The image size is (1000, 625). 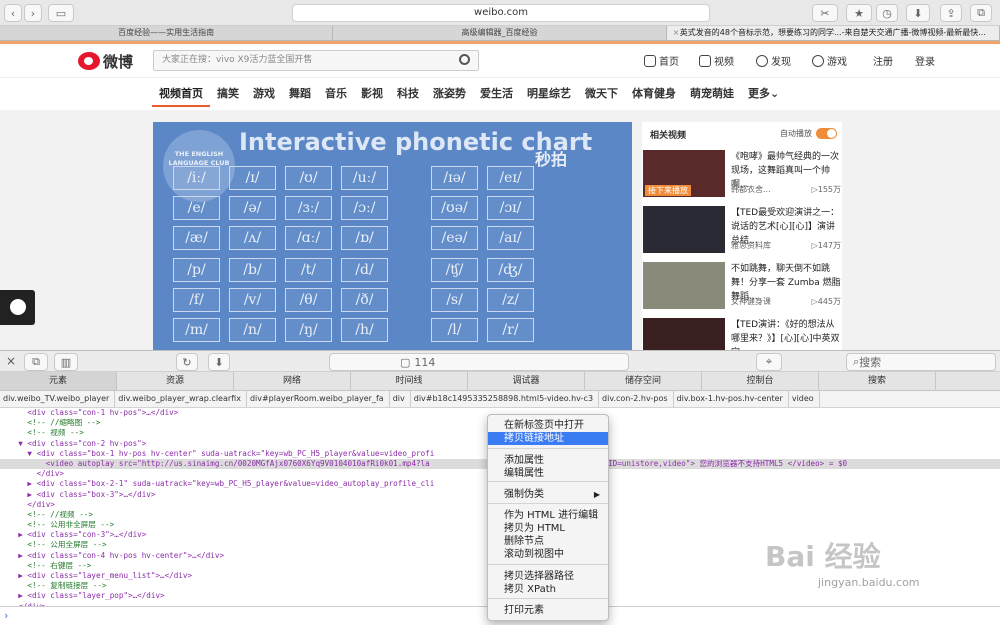 I want to click on phonetic-cell: /m/, so click(x=196, y=330).